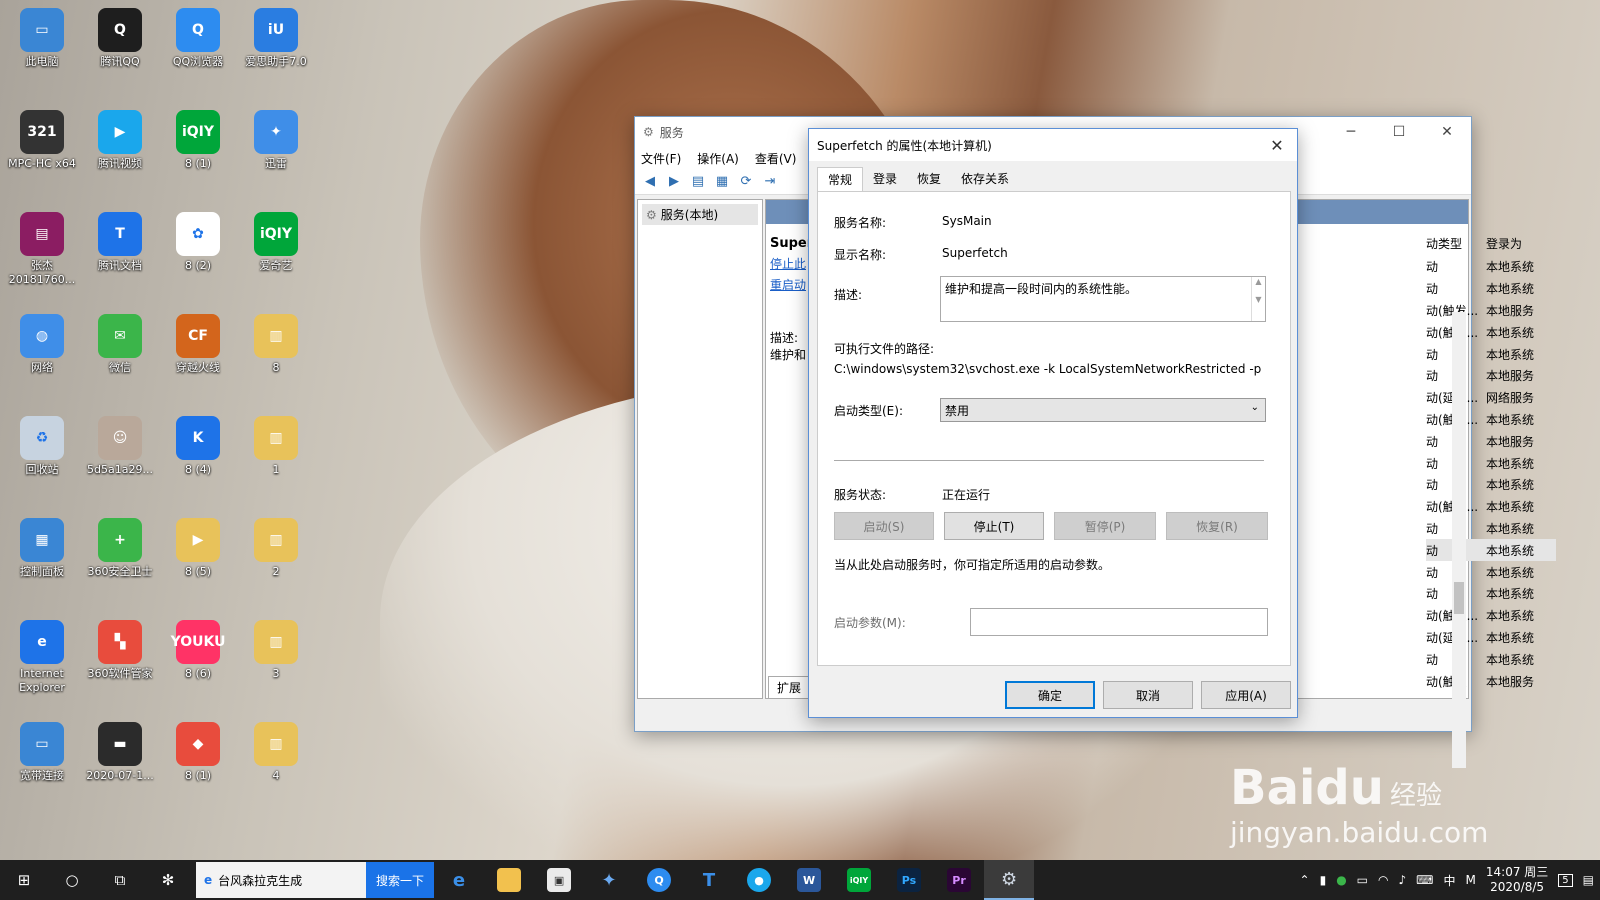 The height and width of the screenshot is (900, 1600). Describe the element at coordinates (661, 158) in the screenshot. I see `menu-file: 文件(F)` at that location.